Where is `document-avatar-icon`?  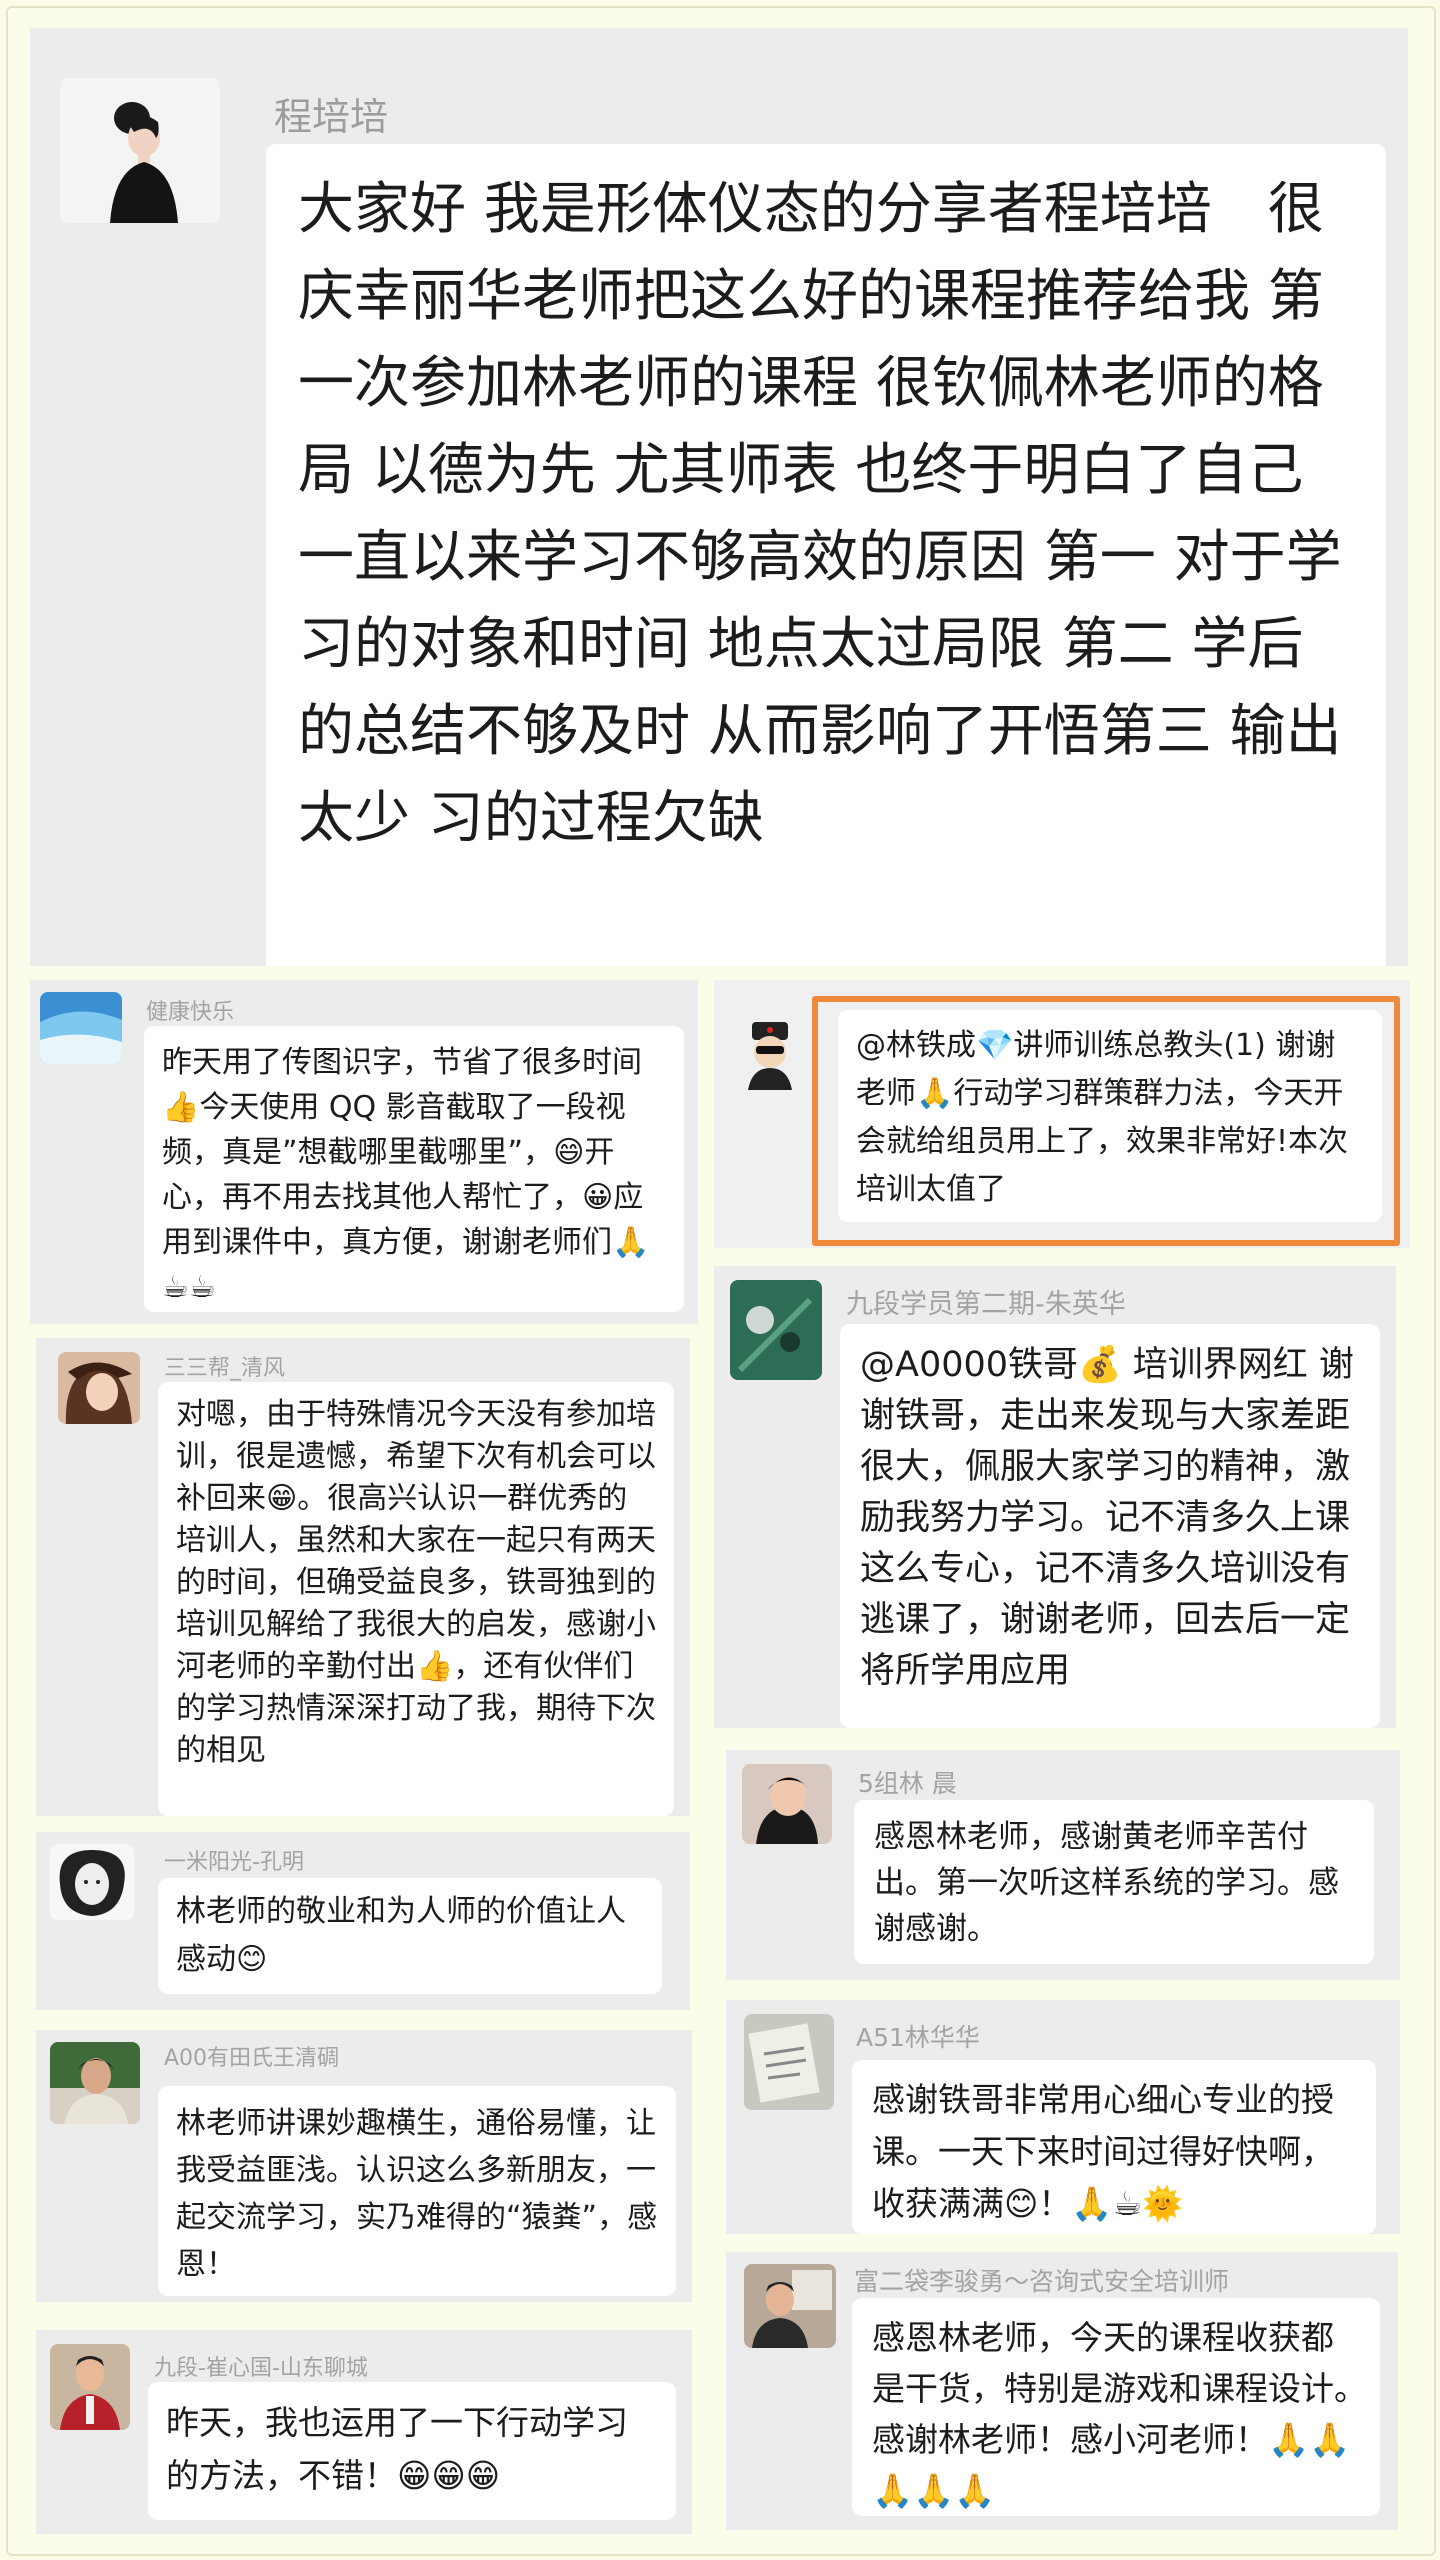
document-avatar-icon is located at coordinates (789, 2062).